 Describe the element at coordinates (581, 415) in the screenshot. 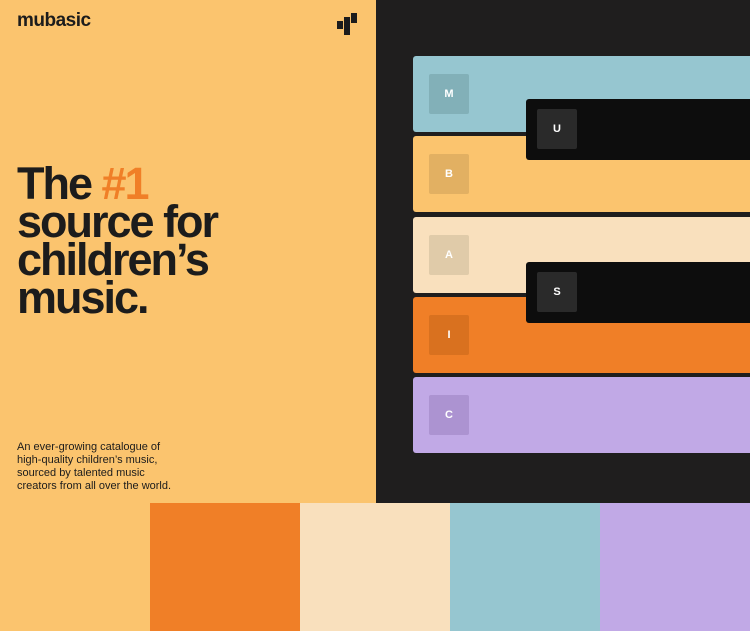

I see `piano-key-c: C` at that location.